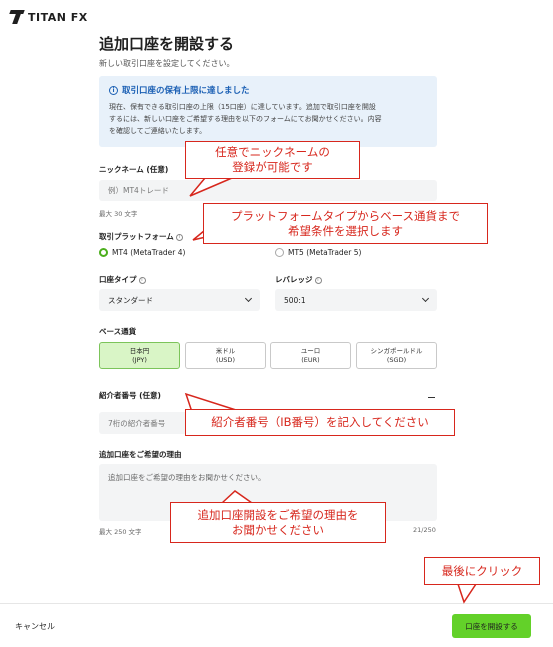 The height and width of the screenshot is (647, 553). I want to click on notice-heading-row: i 取引口座の保有上限に達しました, so click(268, 90).